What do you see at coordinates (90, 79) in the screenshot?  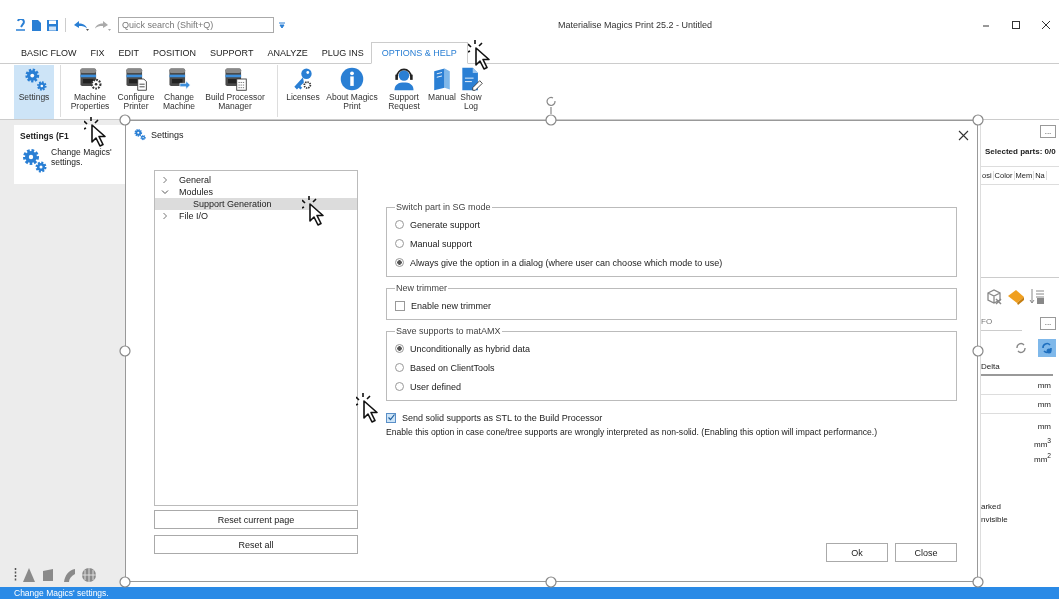 I see `printer-gear-icon` at bounding box center [90, 79].